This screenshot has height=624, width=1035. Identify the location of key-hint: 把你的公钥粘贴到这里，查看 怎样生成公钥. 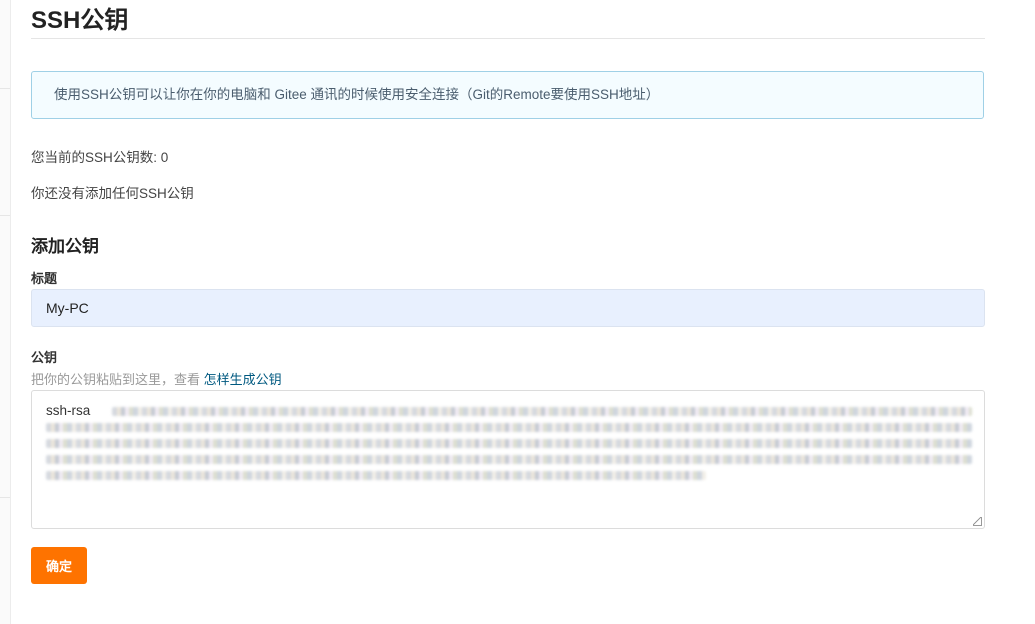
(156, 378).